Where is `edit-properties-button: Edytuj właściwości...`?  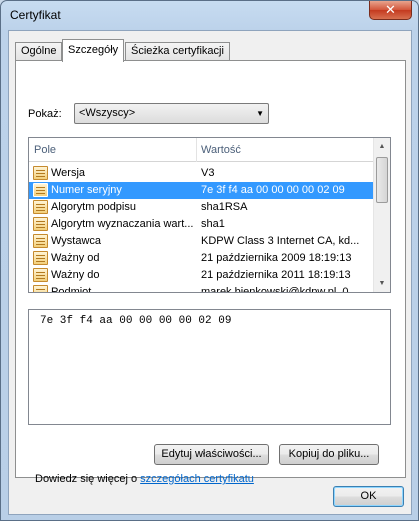
edit-properties-button: Edytuj właściwości... is located at coordinates (211, 454).